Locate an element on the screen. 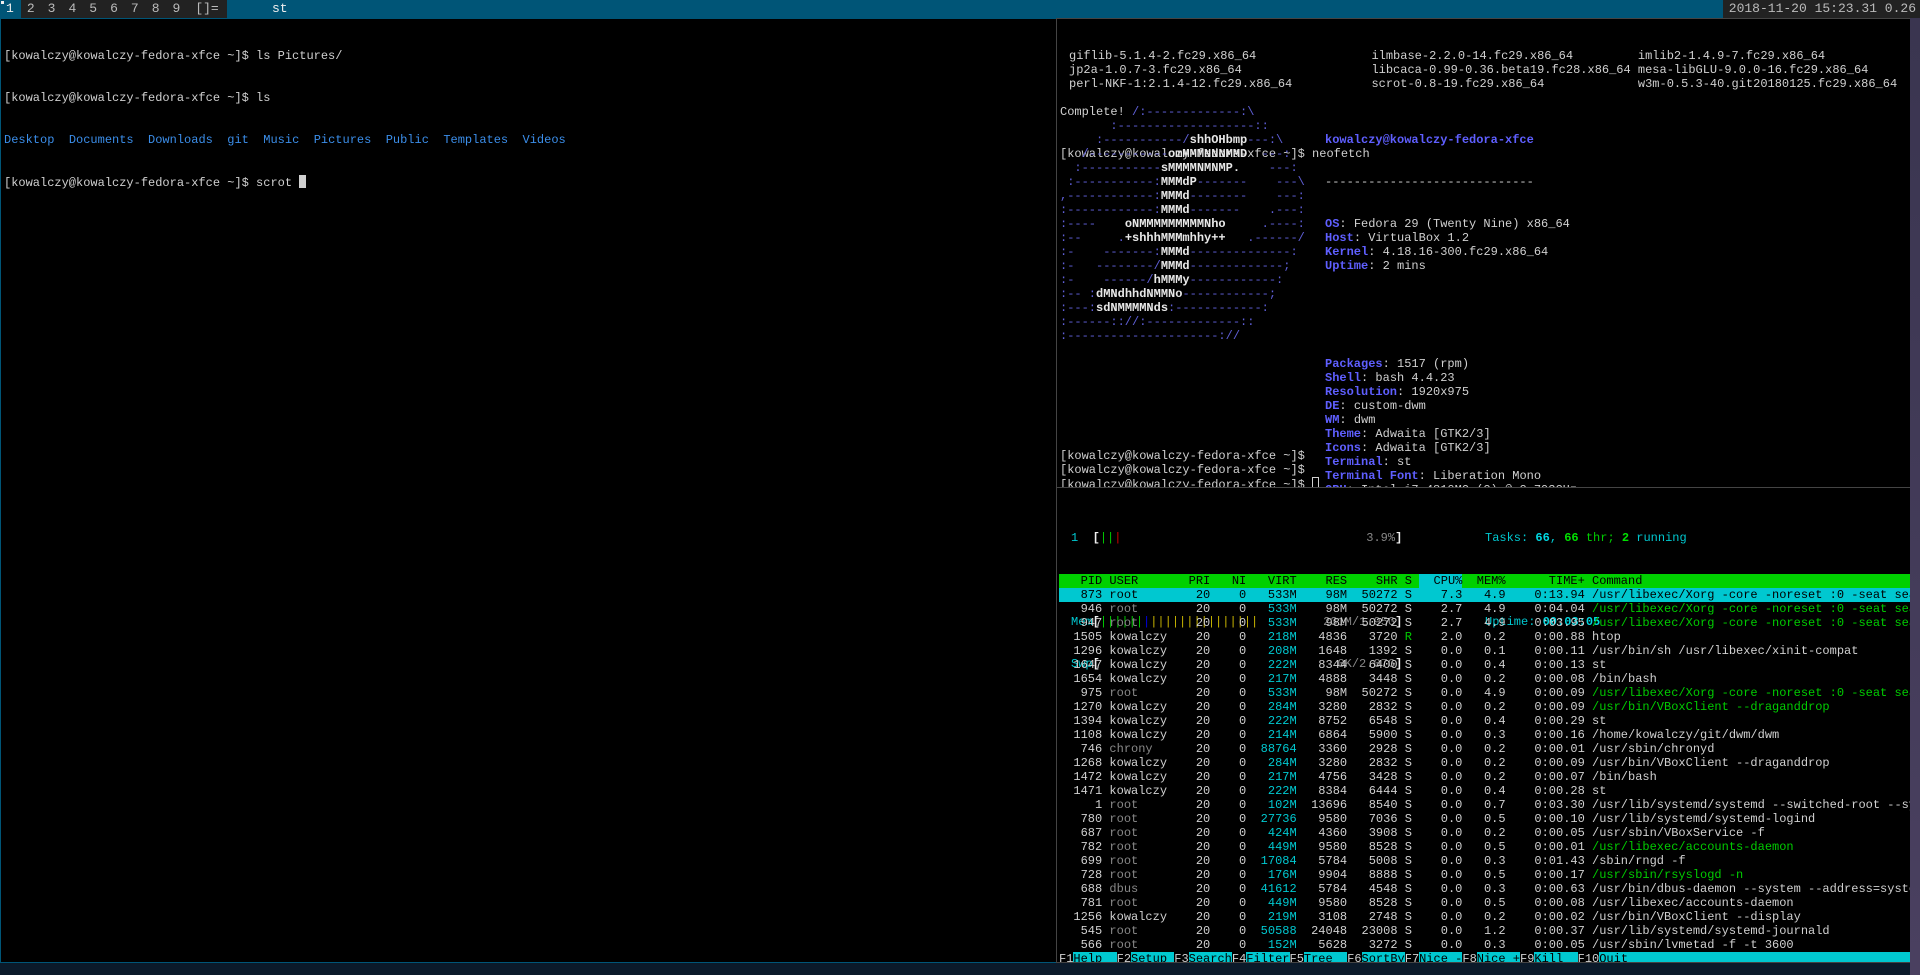  cell-shr: 8528 is located at coordinates (1372, 903).